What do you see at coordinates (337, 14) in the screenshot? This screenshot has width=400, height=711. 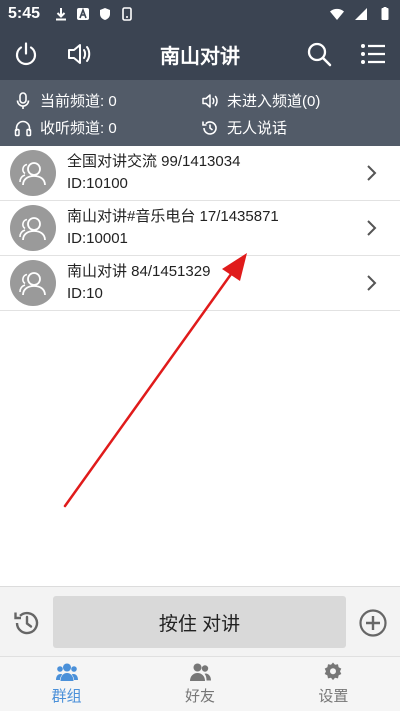 I see `wifi-icon` at bounding box center [337, 14].